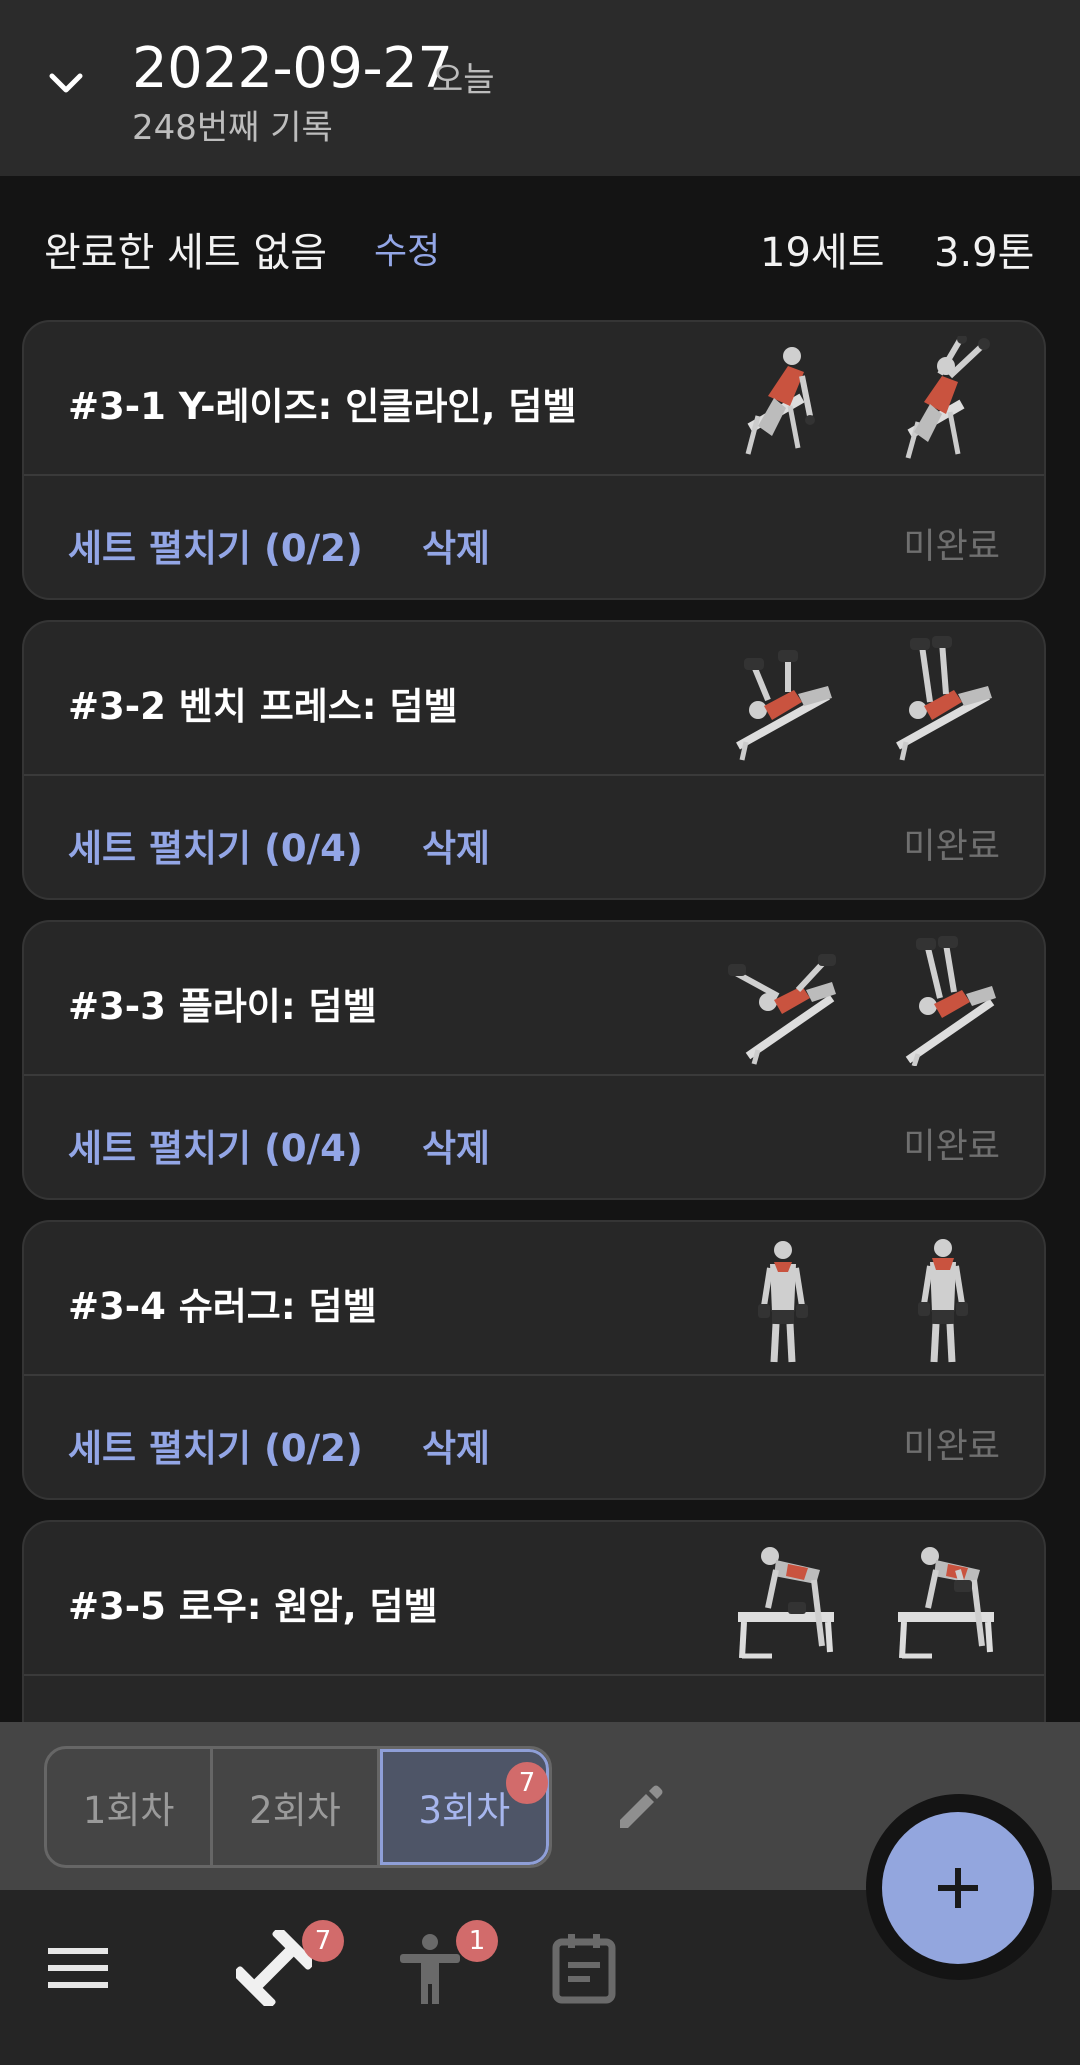 The image size is (1080, 2065). What do you see at coordinates (292, 68) in the screenshot?
I see `record-date: 2022-09-27` at bounding box center [292, 68].